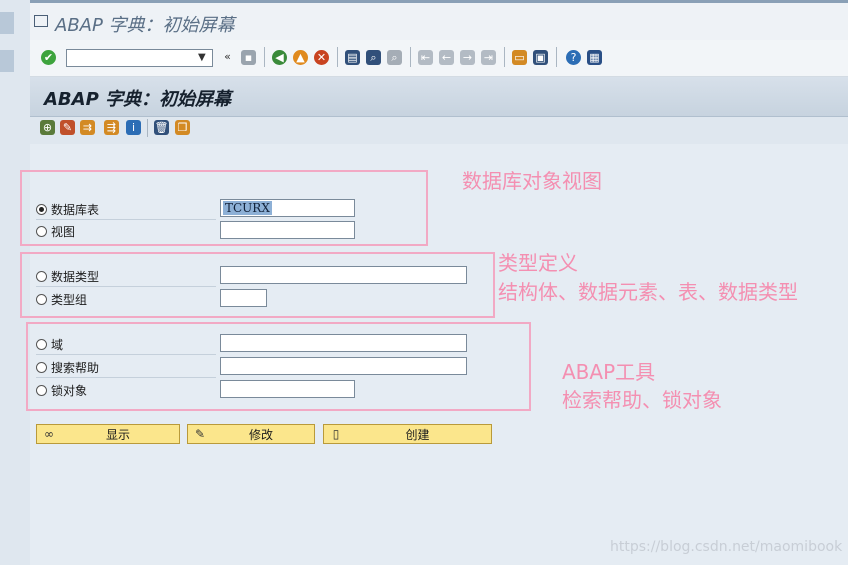 The height and width of the screenshot is (565, 848). Describe the element at coordinates (439, 130) in the screenshot. I see `application-toolbar` at that location.